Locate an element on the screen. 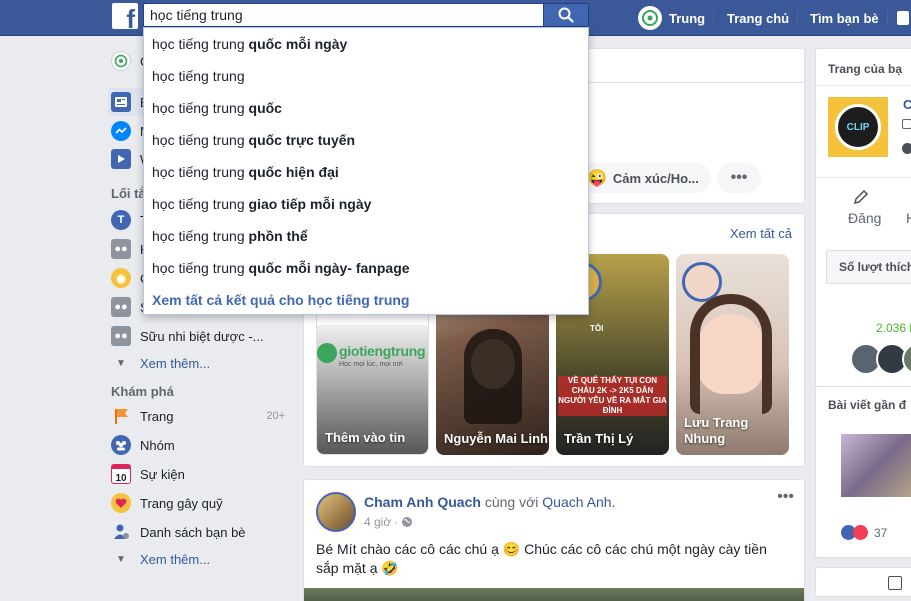 This screenshot has width=911, height=601. shortcuts-heading: Lối tắ is located at coordinates (128, 193).